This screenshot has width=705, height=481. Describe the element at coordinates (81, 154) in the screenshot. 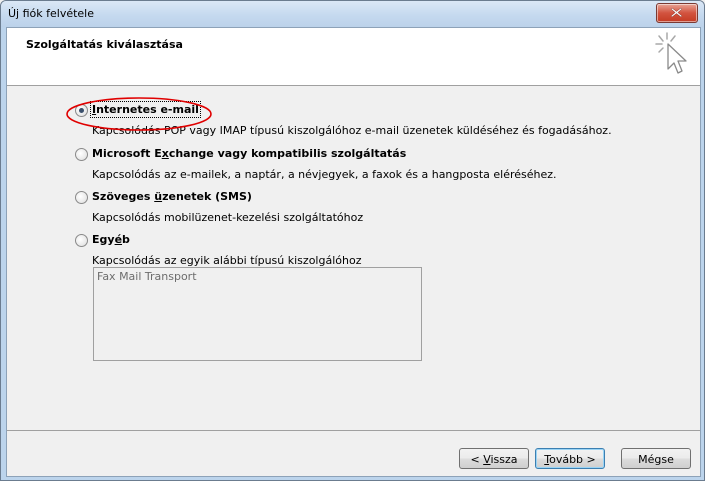

I see `radio-exchange` at that location.